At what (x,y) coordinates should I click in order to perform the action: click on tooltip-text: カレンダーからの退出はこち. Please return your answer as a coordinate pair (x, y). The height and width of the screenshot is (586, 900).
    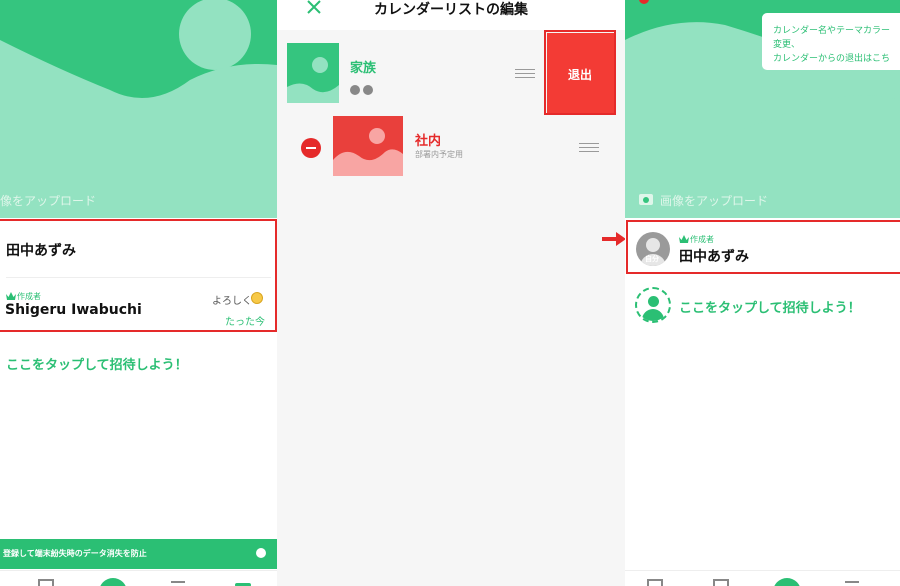
    Looking at the image, I should click on (832, 59).